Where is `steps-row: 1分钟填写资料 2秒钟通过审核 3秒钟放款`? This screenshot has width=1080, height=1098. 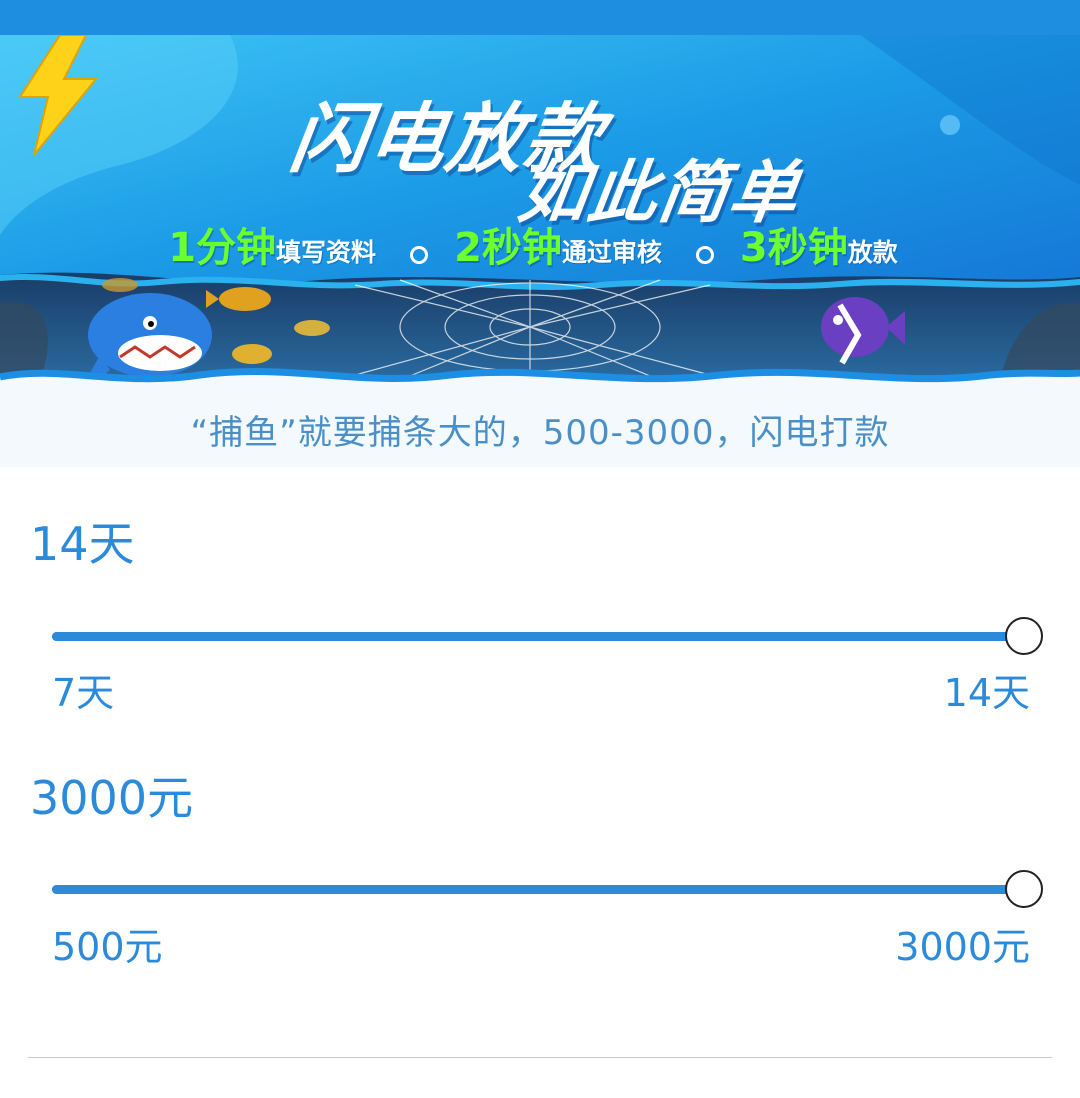 steps-row: 1分钟填写资料 2秒钟通过审核 3秒钟放款 is located at coordinates (540, 244).